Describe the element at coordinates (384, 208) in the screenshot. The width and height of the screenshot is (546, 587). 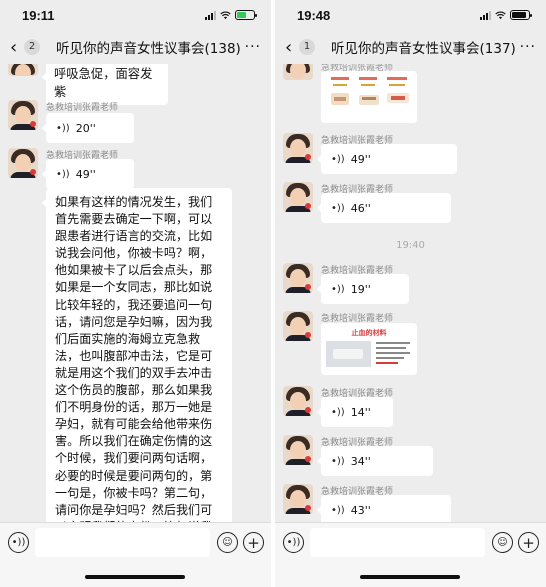
I see `voice-message: •)) 46''` at that location.